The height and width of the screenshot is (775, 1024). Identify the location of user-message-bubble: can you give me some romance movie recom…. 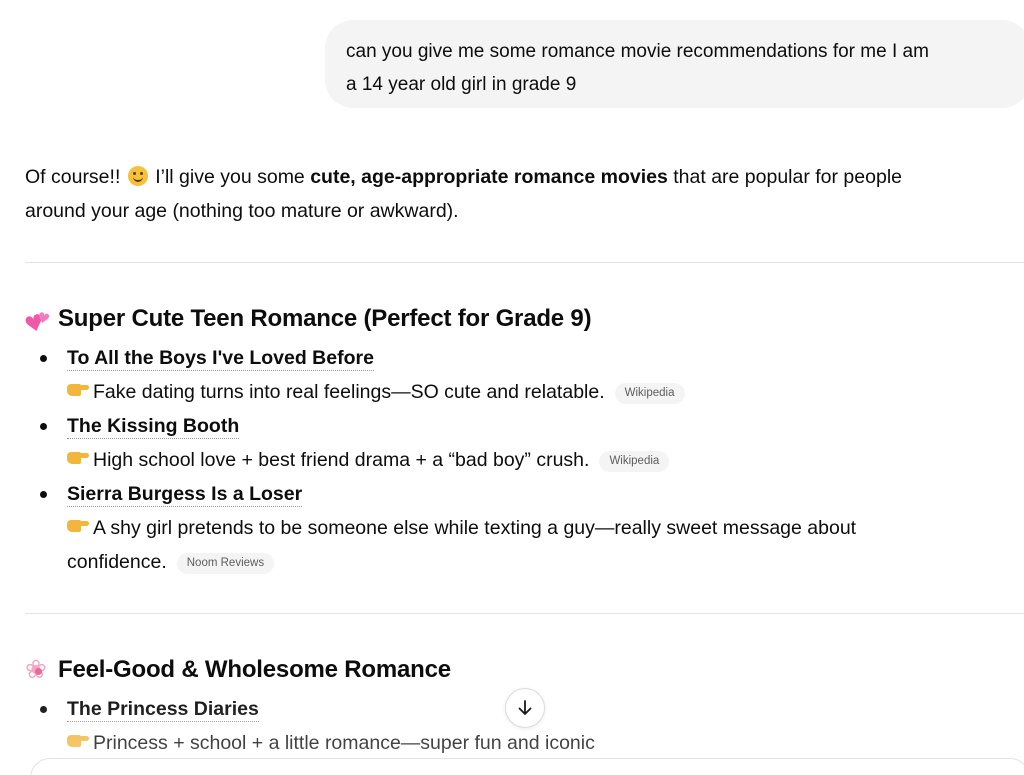
(674, 64).